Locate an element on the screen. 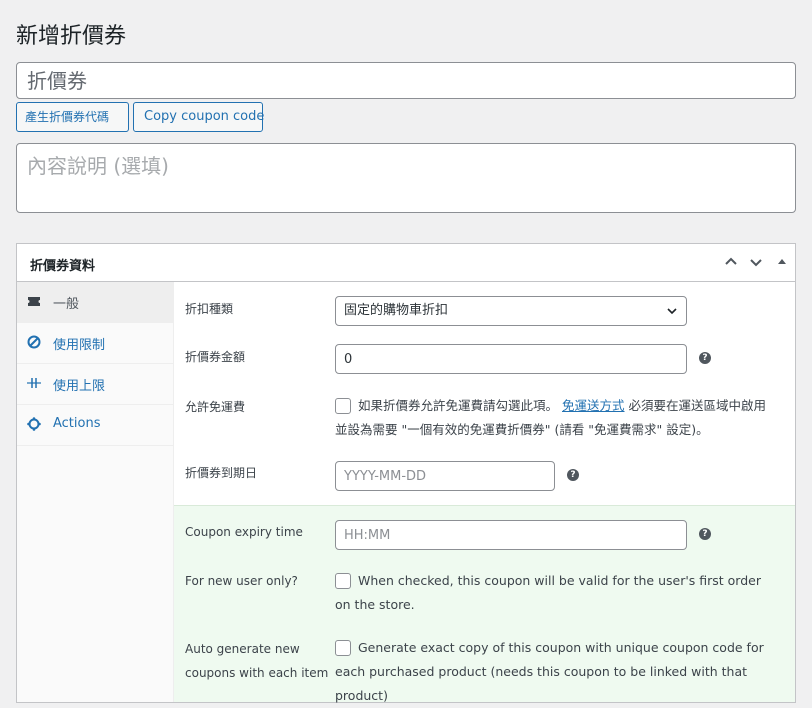 This screenshot has width=812, height=708. ban-icon is located at coordinates (34, 342).